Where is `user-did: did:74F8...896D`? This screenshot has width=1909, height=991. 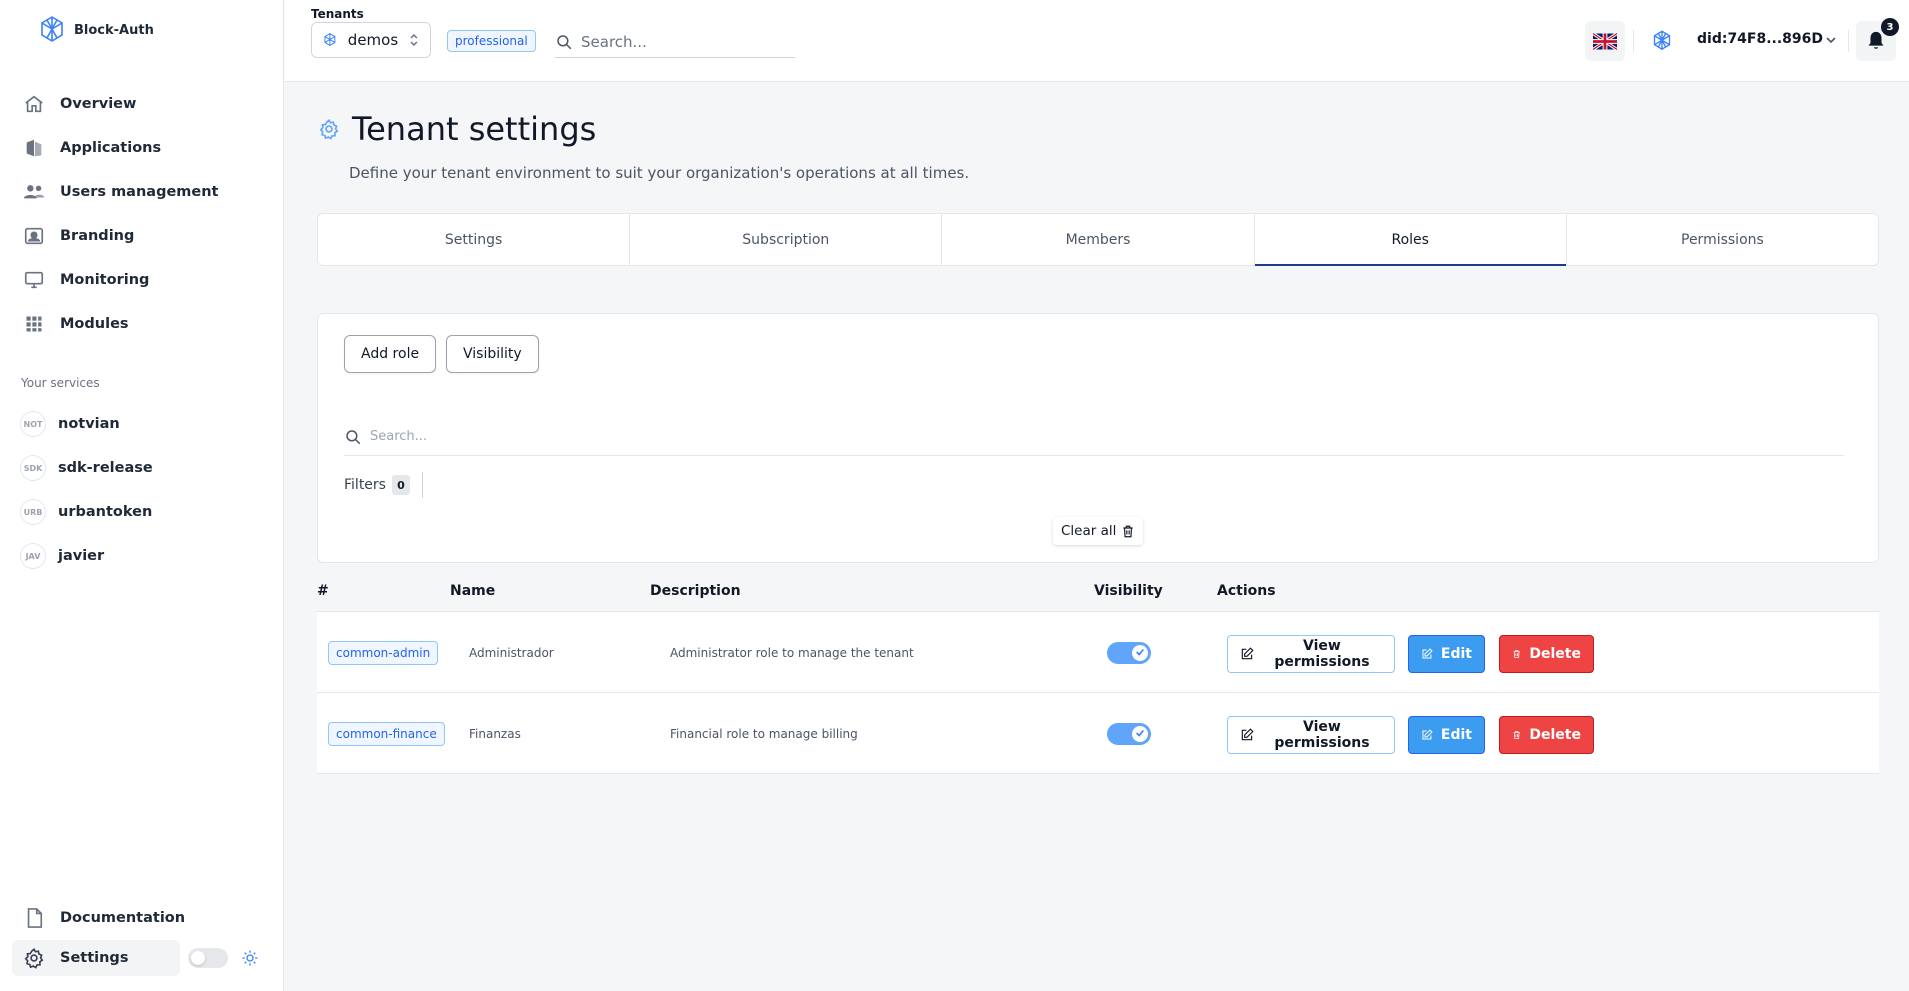
user-did: did:74F8...896D is located at coordinates (1760, 39).